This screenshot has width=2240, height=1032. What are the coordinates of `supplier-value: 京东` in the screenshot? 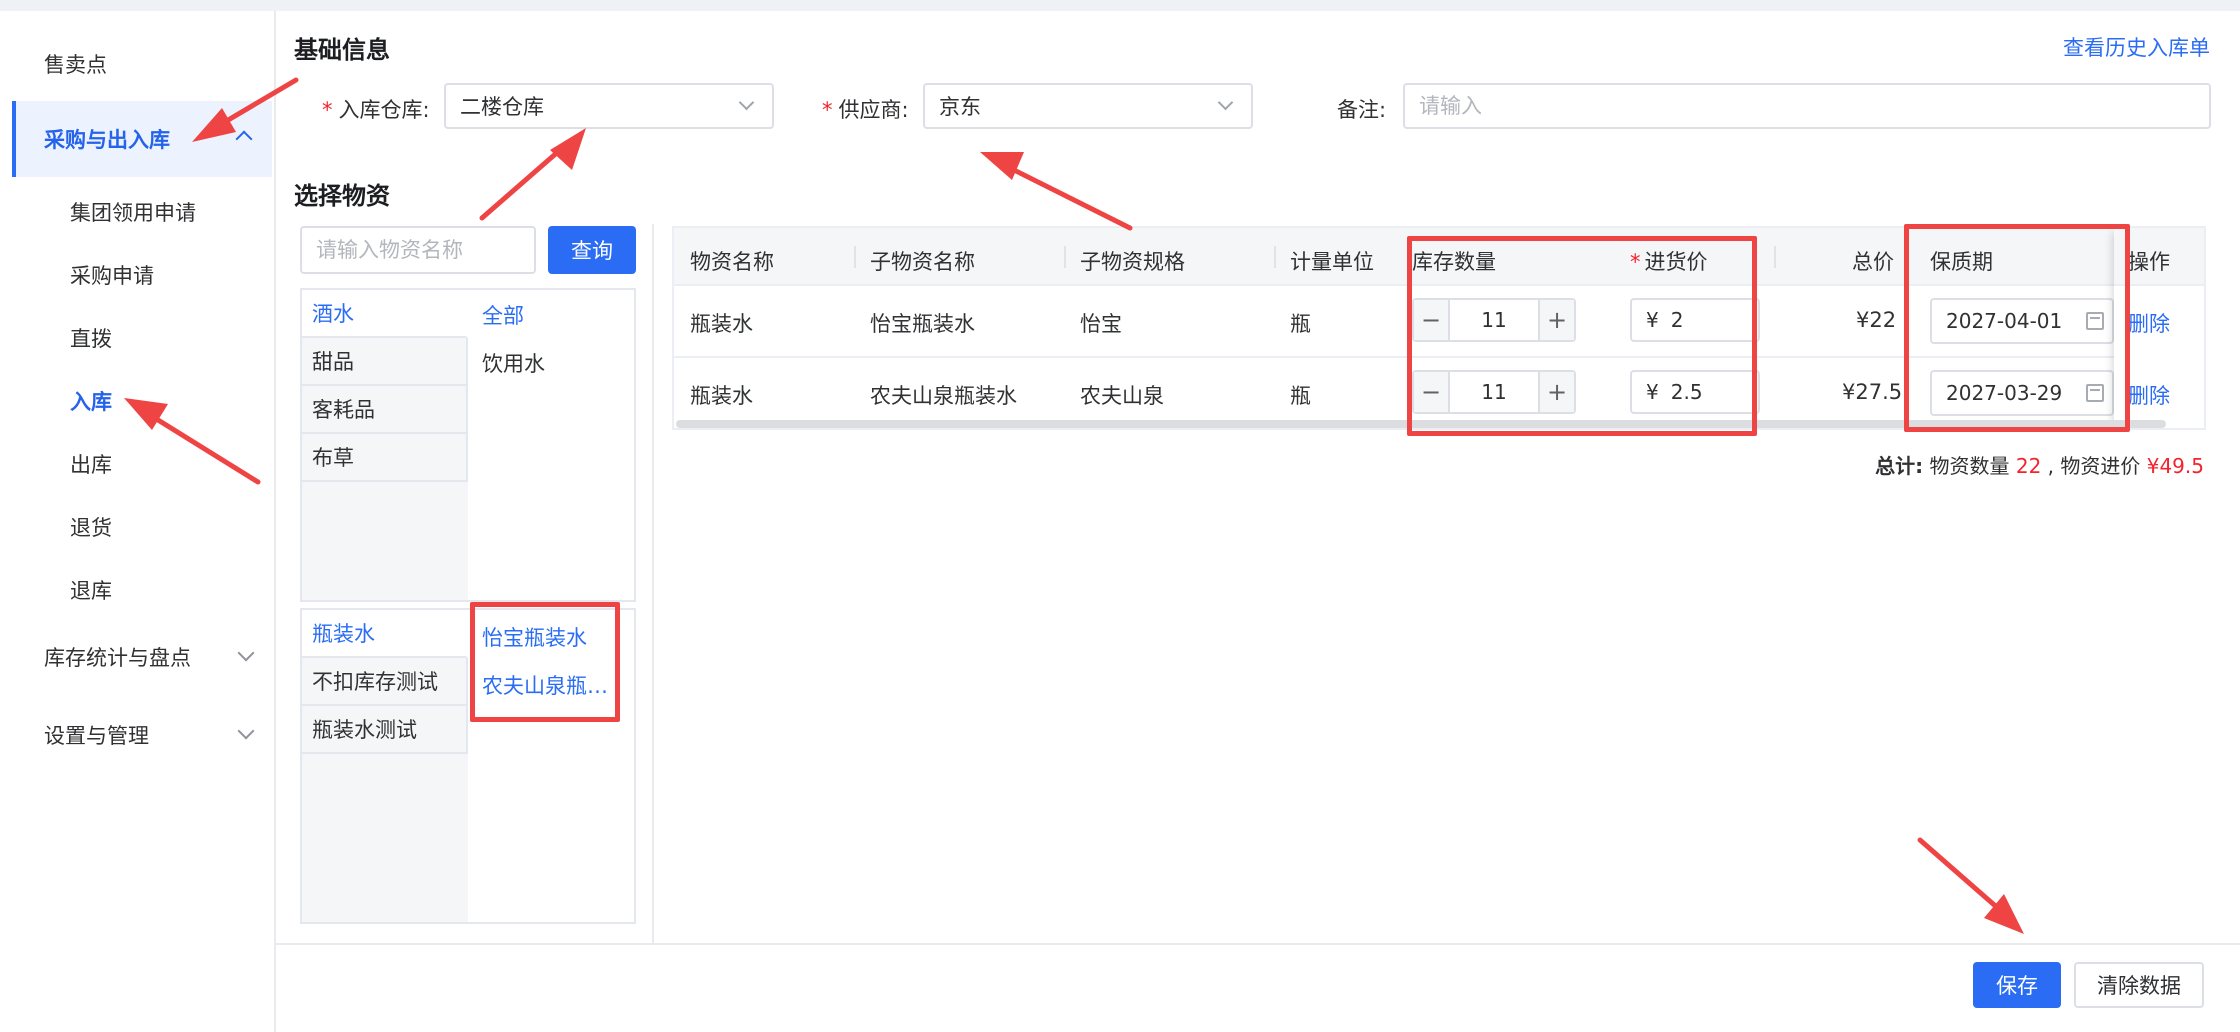 It's located at (960, 107).